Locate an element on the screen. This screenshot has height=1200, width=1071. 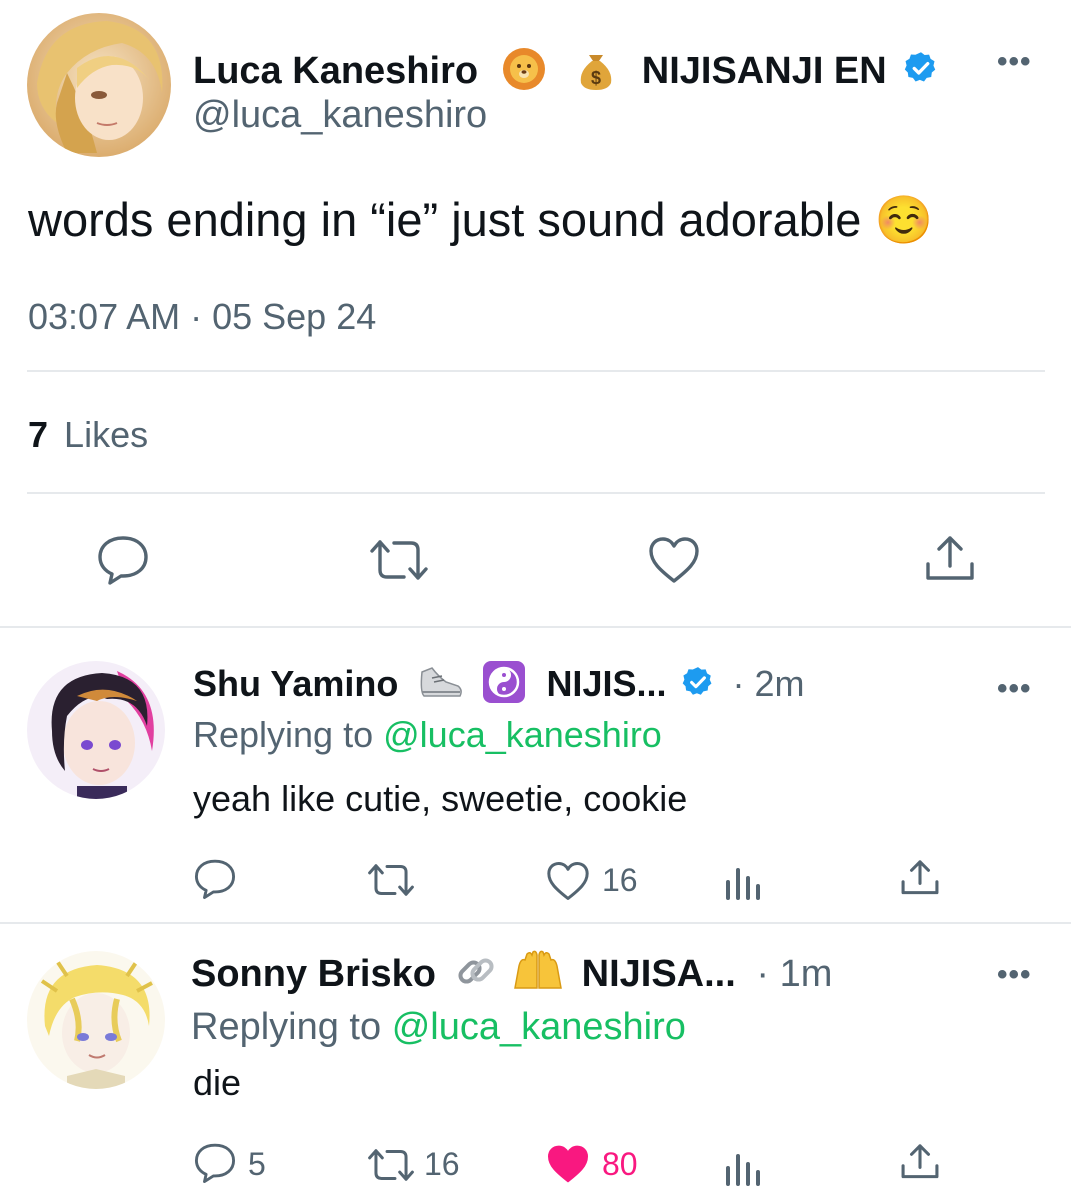
likes-summary: 7 Likes is located at coordinates (88, 435).